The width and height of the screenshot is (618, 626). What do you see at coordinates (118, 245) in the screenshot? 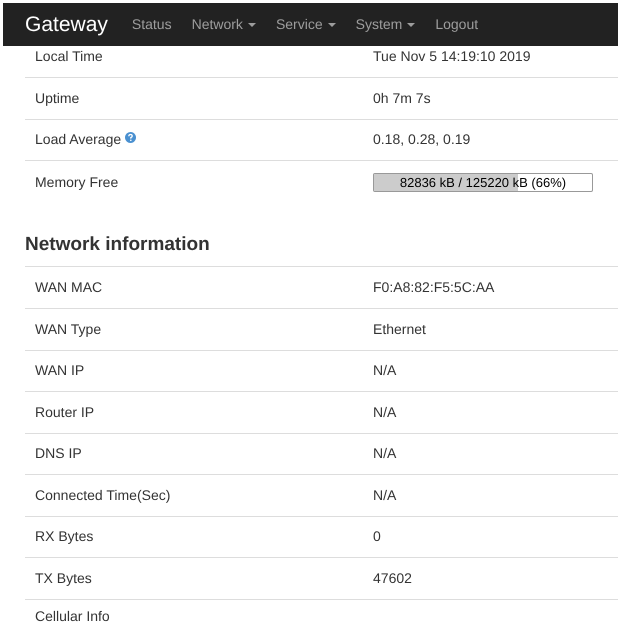
I see `section-heading: Network information` at bounding box center [118, 245].